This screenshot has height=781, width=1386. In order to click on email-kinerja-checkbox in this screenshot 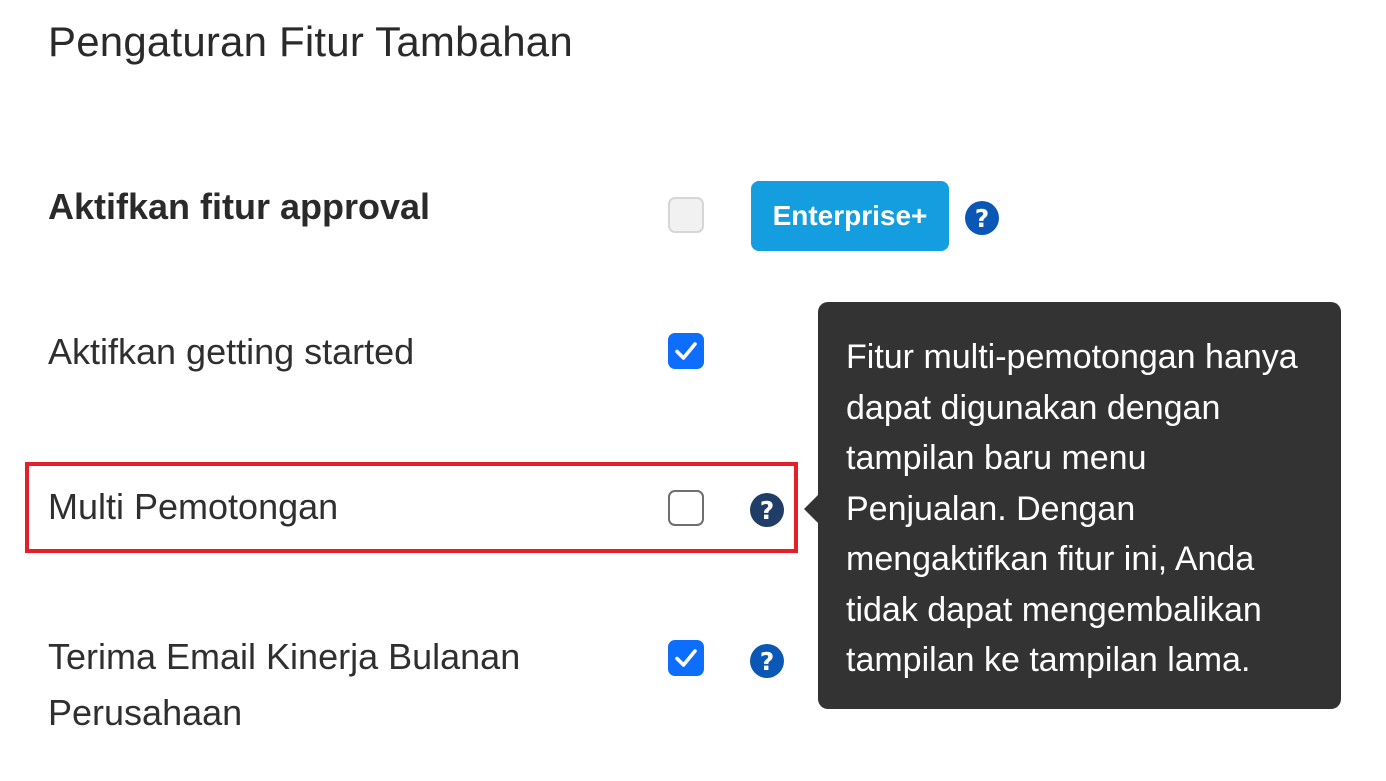, I will do `click(686, 658)`.